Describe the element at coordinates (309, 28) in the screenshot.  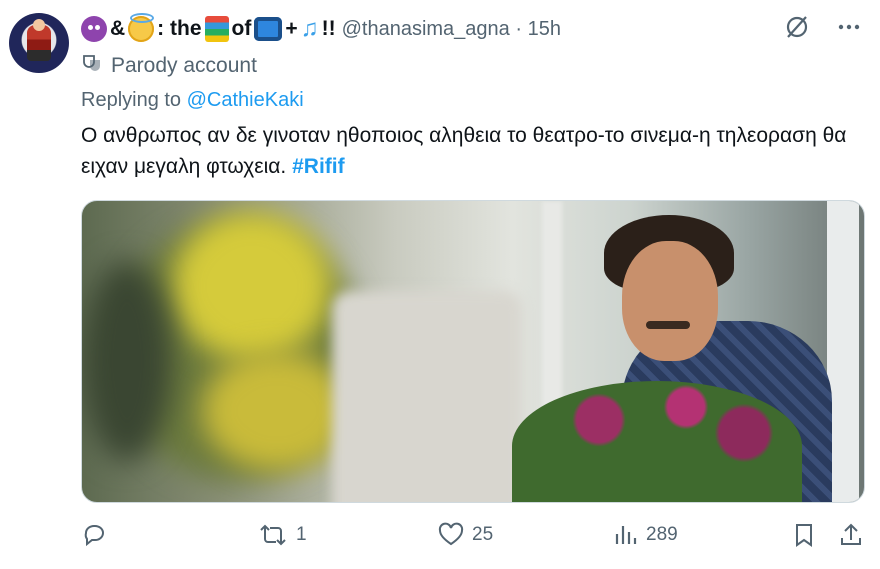
I see `music-notes-emoji: ♫` at that location.